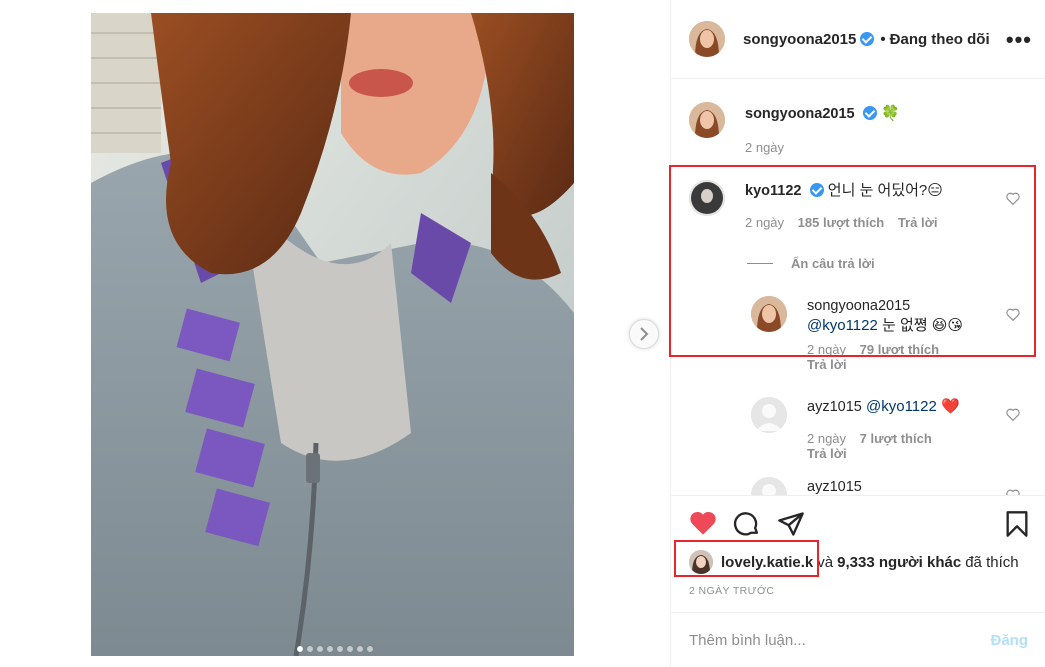 Image resolution: width=1045 pixels, height=667 pixels. I want to click on comment-icon, so click(747, 524).